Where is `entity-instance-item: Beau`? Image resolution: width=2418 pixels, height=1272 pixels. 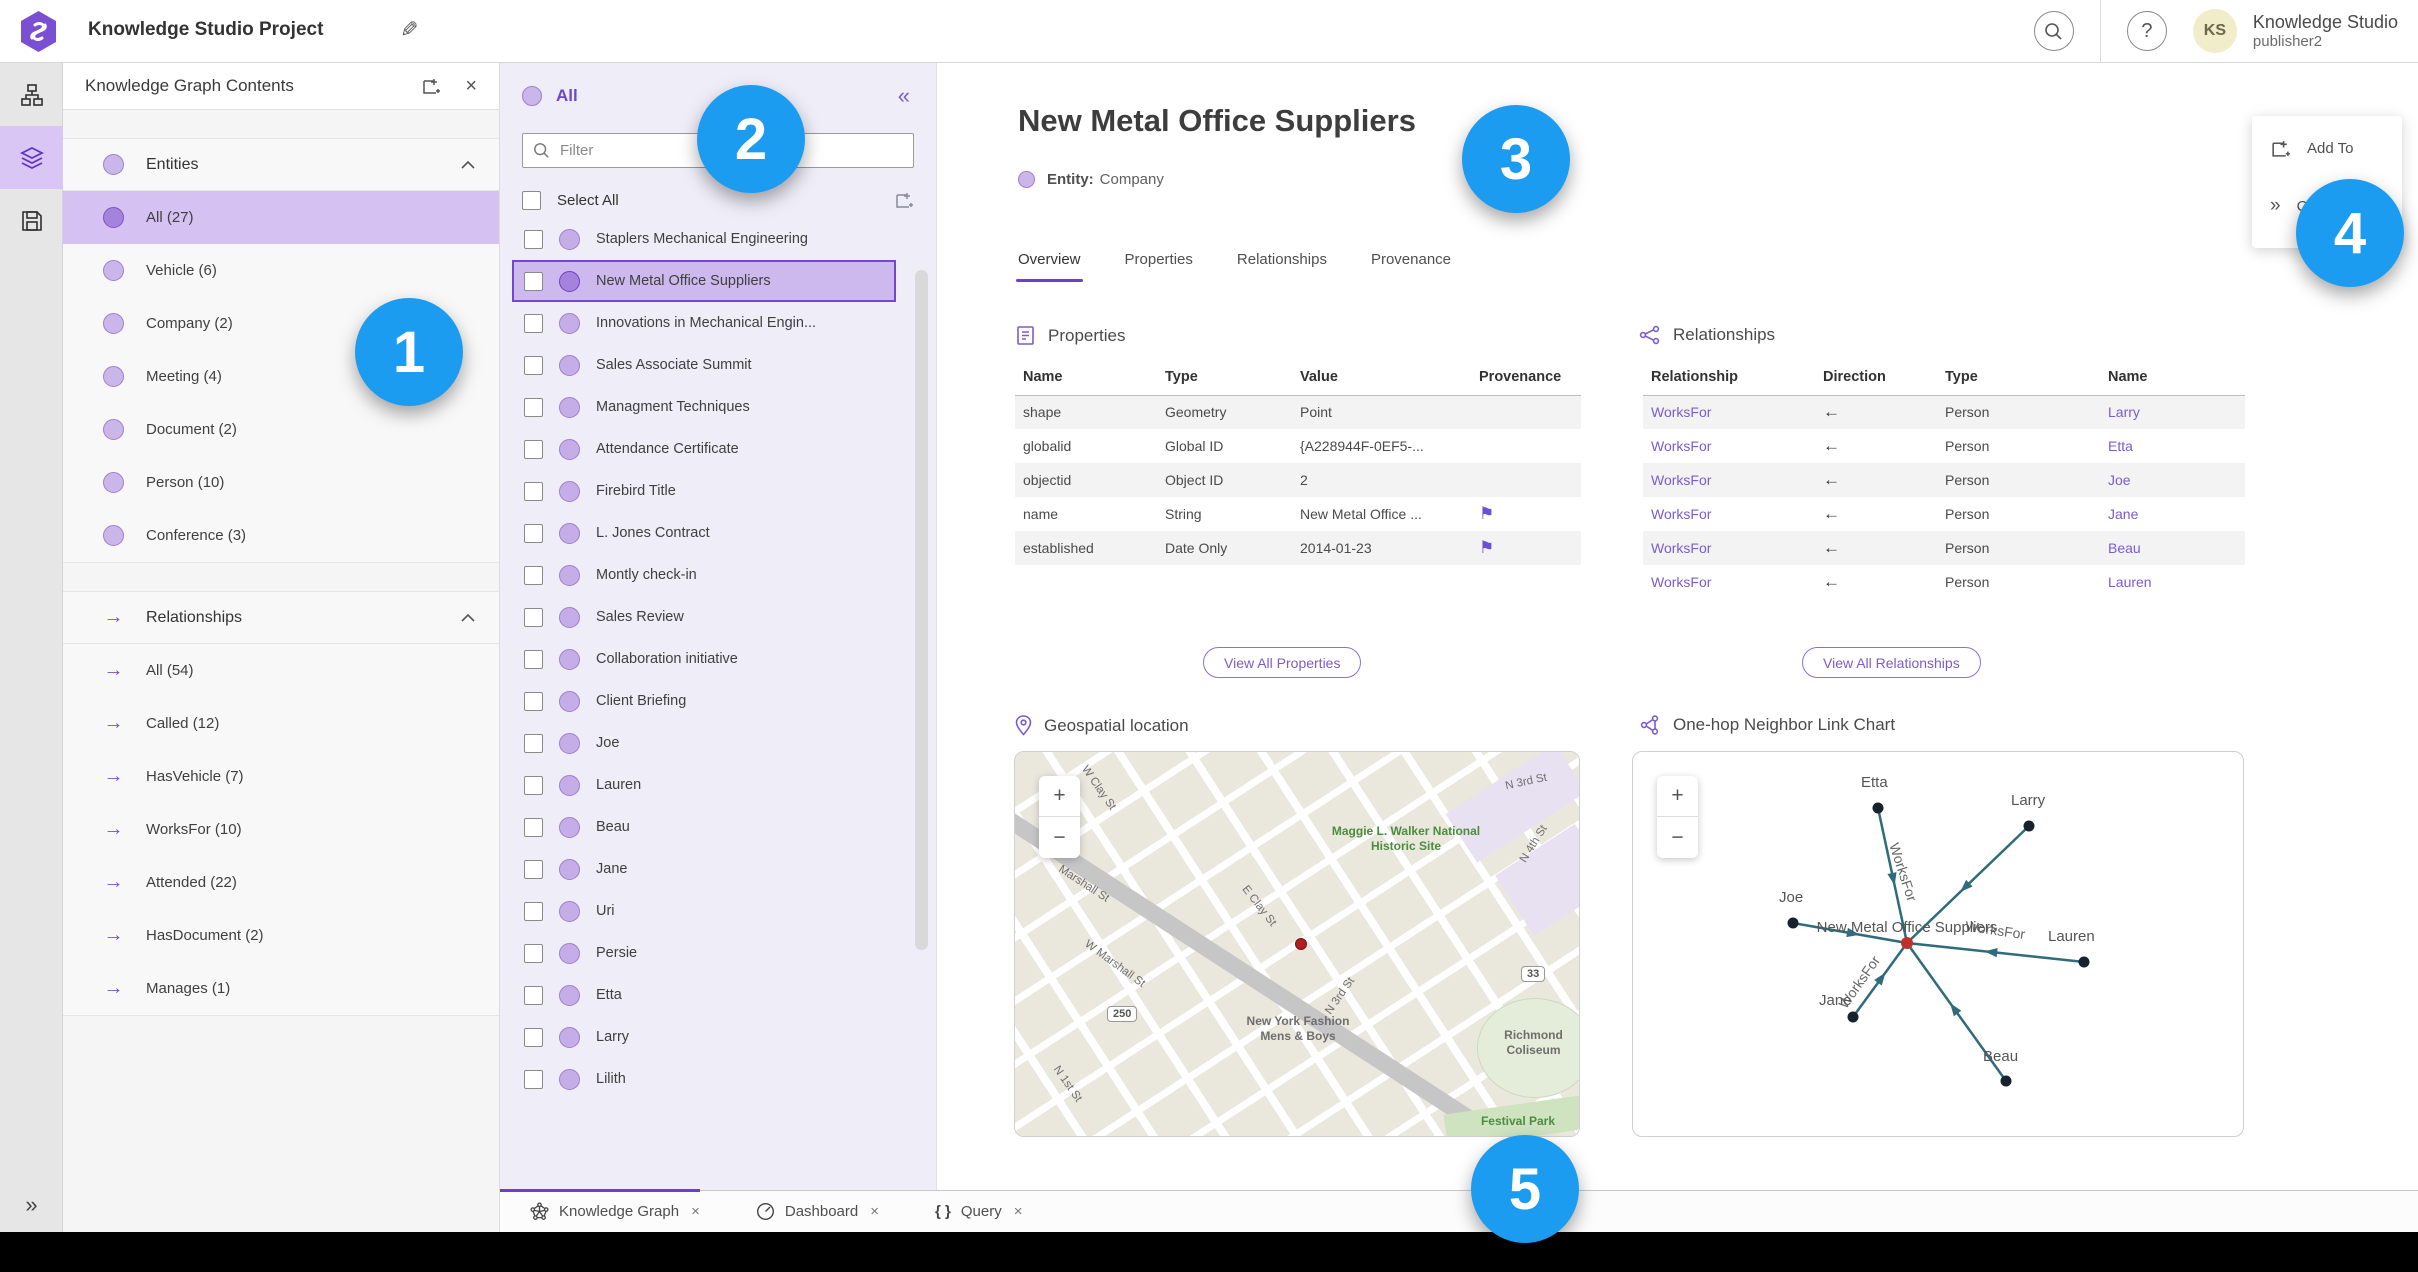 entity-instance-item: Beau is located at coordinates (704, 827).